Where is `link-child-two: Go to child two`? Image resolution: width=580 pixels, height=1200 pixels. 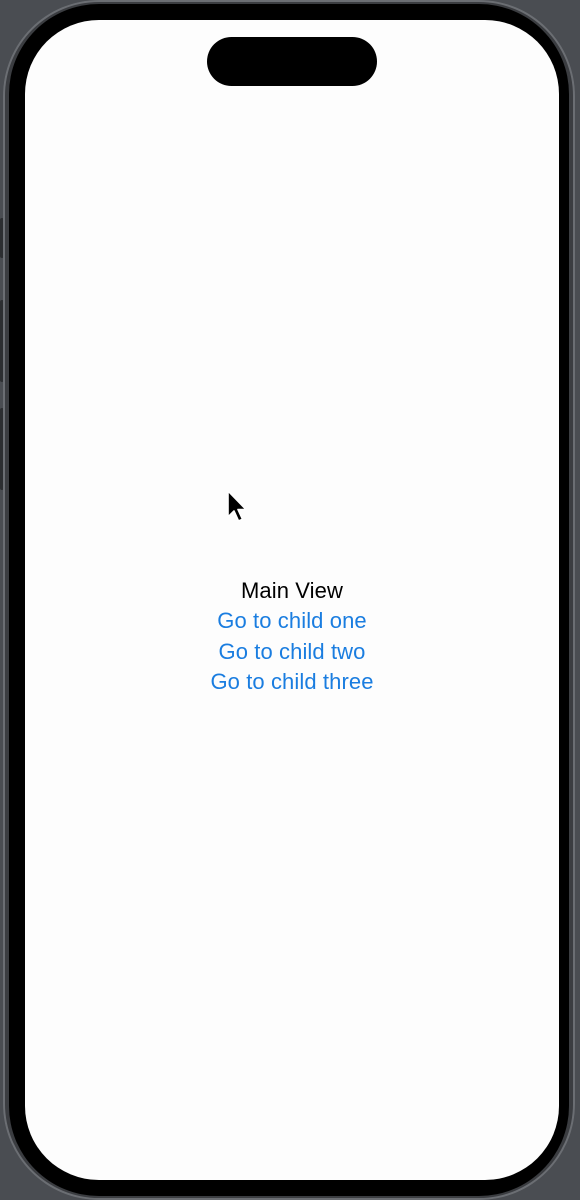
link-child-two: Go to child two is located at coordinates (291, 652).